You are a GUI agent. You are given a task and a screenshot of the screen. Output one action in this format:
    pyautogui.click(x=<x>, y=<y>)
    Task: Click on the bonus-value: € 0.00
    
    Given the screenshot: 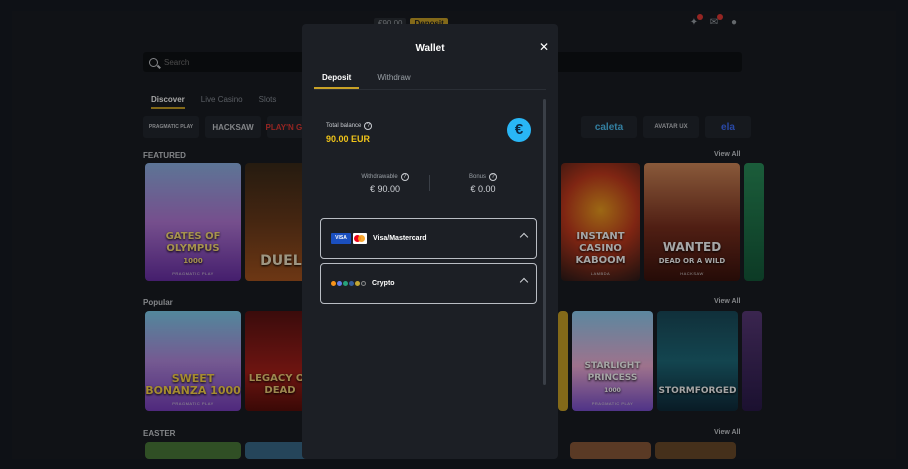 What is the action you would take?
    pyautogui.click(x=483, y=189)
    